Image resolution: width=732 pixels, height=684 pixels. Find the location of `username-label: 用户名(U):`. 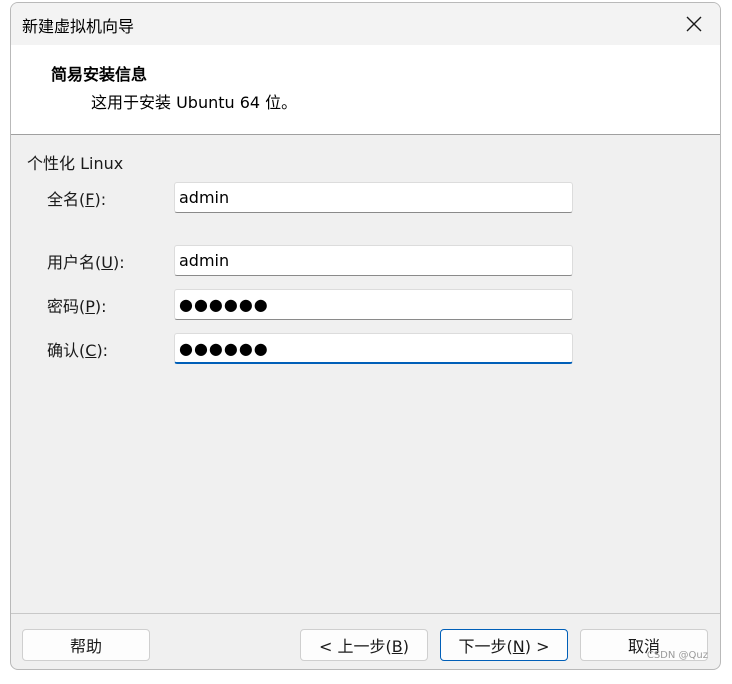

username-label: 用户名(U): is located at coordinates (86, 262).